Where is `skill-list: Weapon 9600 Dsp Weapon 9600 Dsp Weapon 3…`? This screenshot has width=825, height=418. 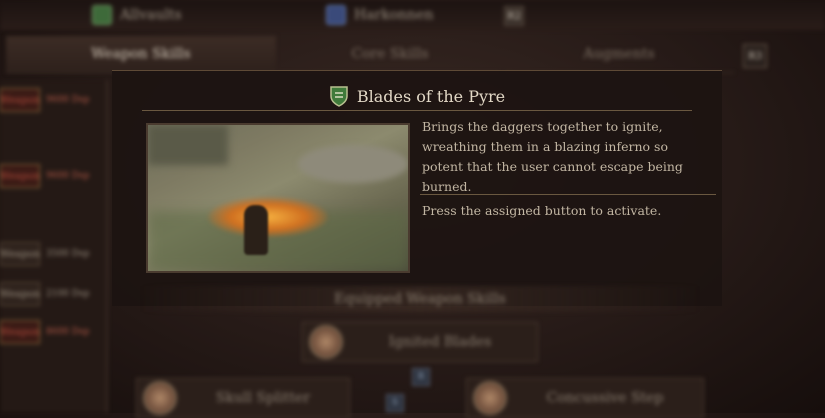 skill-list: Weapon 9600 Dsp Weapon 9600 Dsp Weapon 3… is located at coordinates (54, 246).